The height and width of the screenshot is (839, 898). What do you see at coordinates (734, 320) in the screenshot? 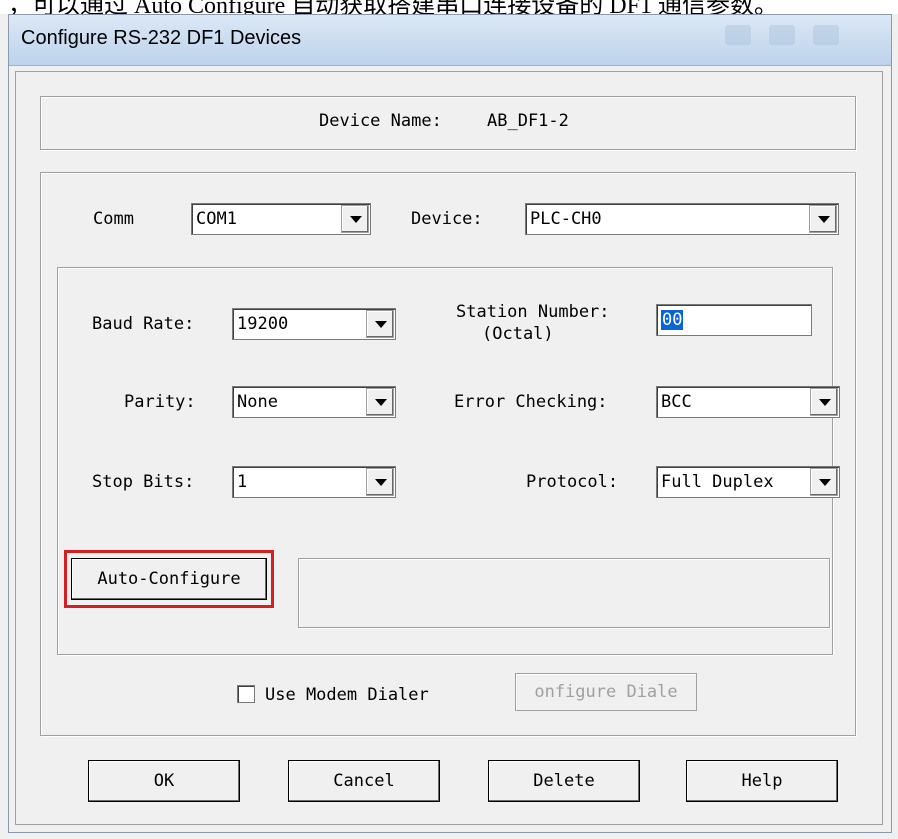
I see `station-number-input: 00` at bounding box center [734, 320].